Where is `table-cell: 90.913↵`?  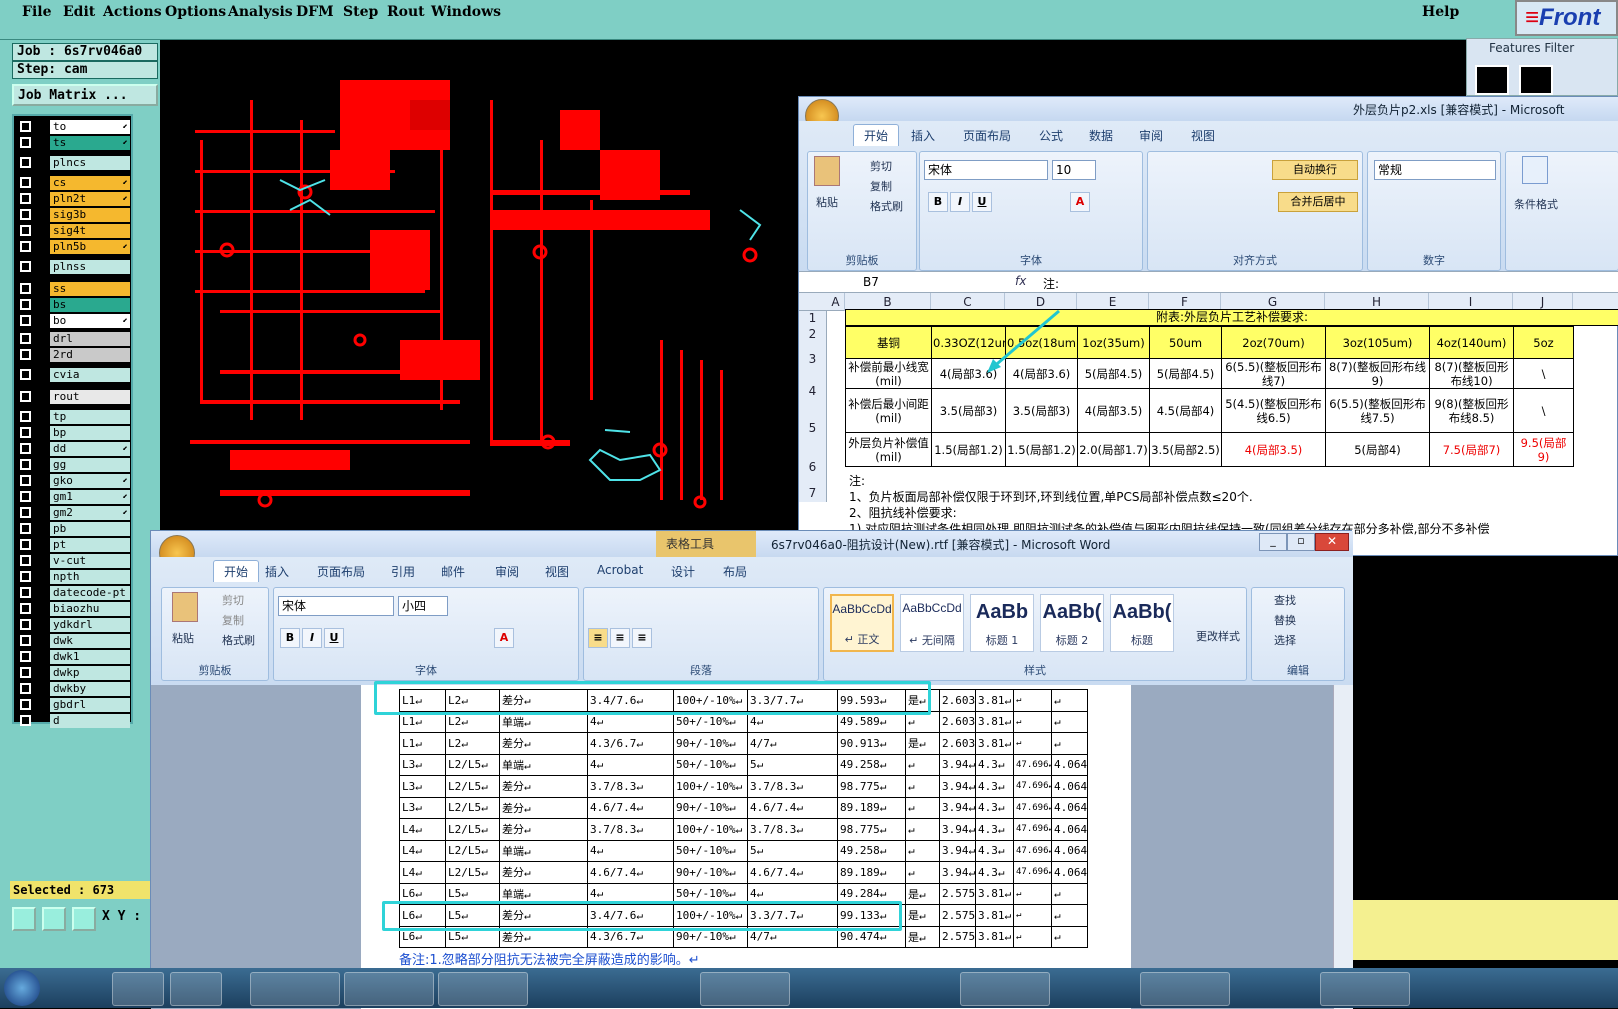
table-cell: 90.913↵ is located at coordinates (871, 743).